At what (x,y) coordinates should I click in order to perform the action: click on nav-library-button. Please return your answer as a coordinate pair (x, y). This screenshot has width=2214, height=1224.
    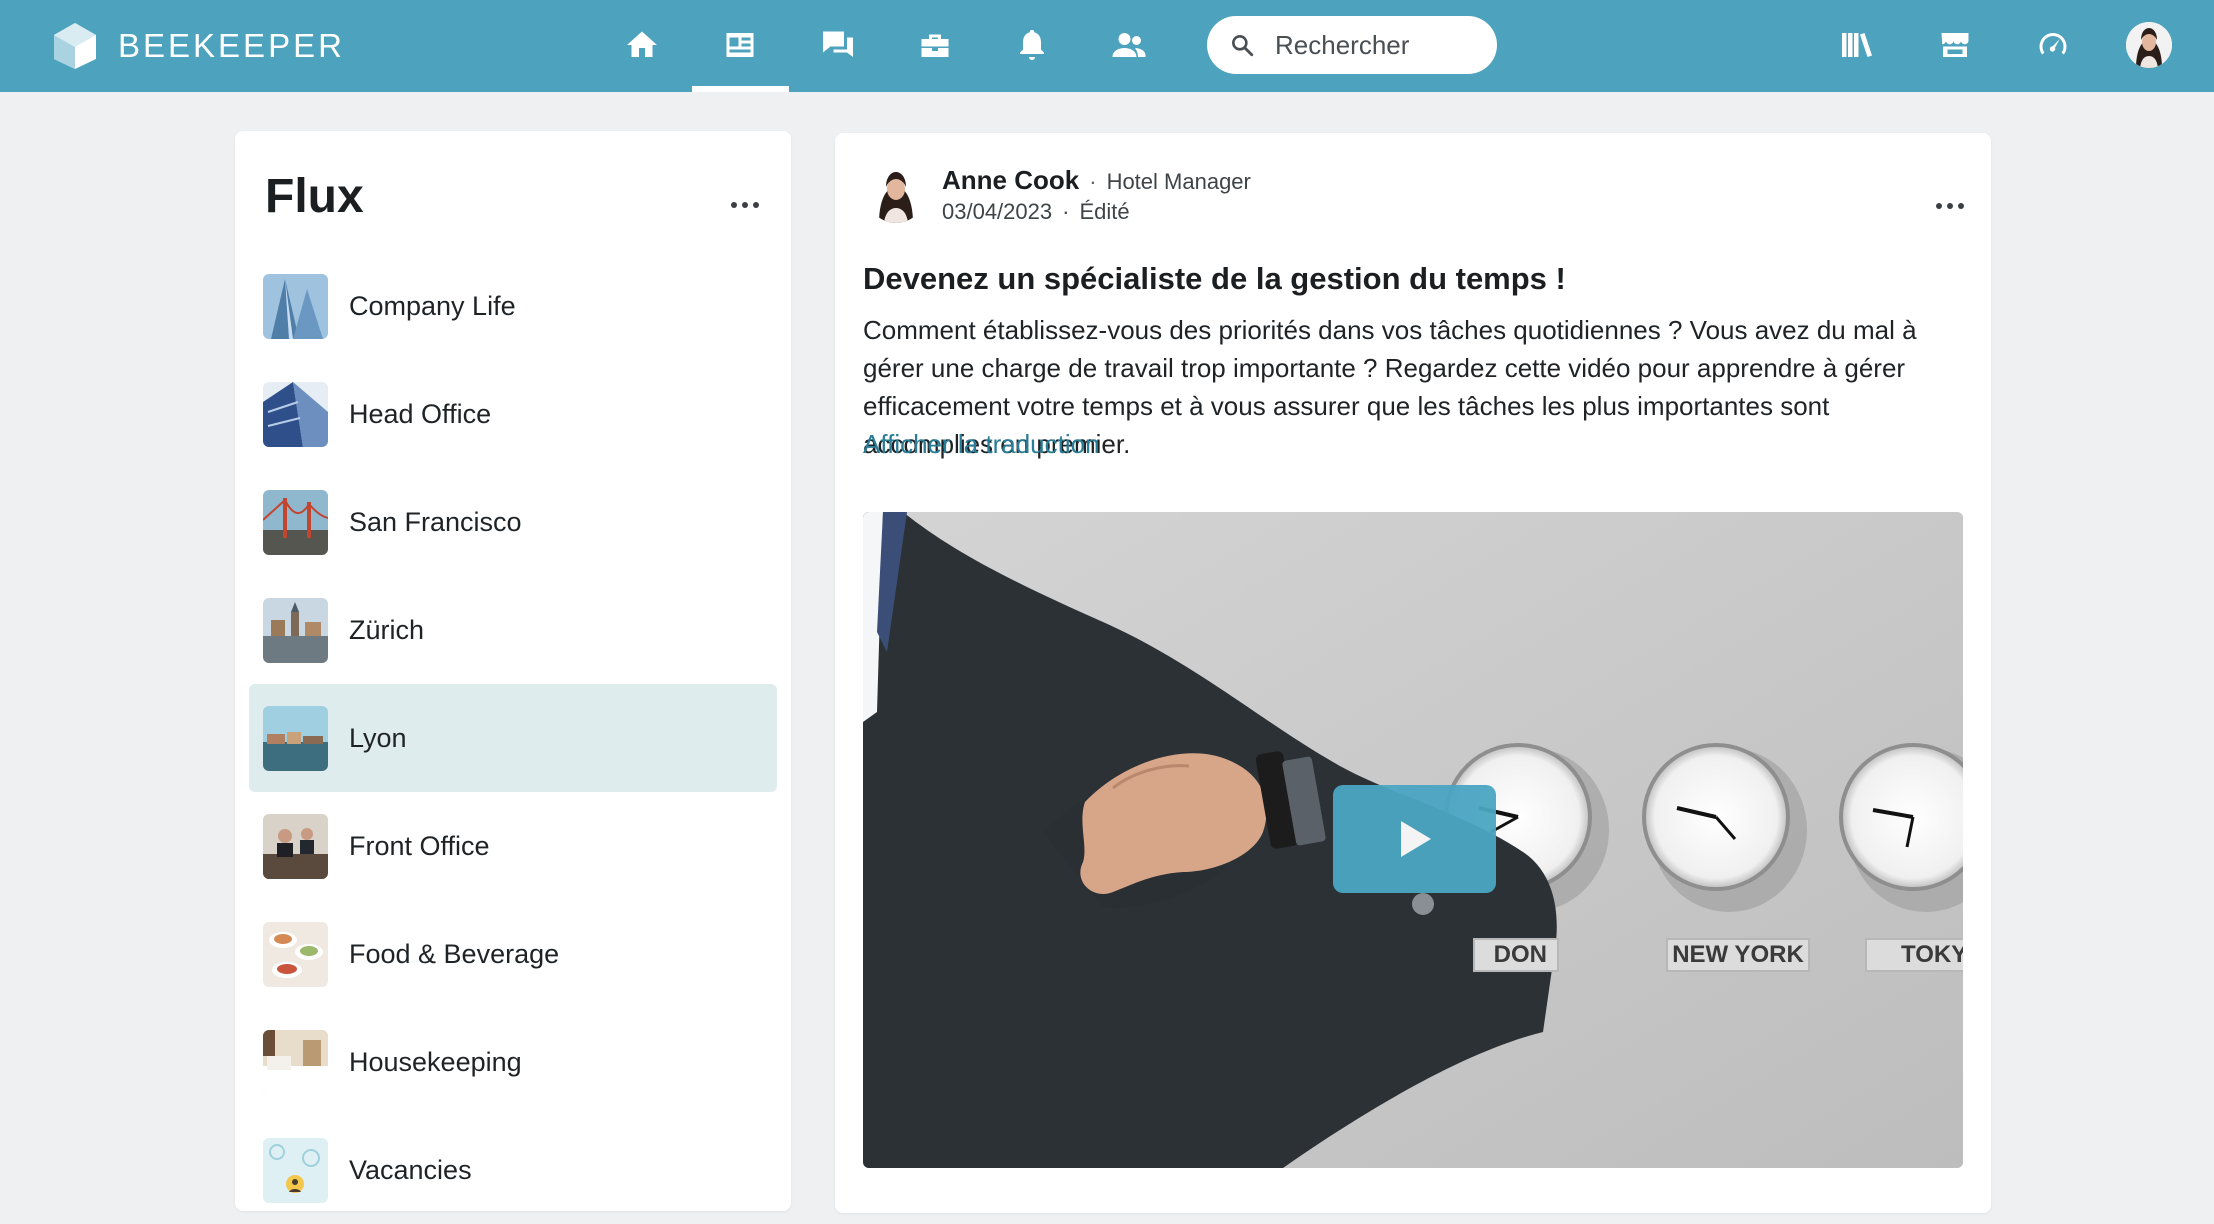
    Looking at the image, I should click on (1857, 45).